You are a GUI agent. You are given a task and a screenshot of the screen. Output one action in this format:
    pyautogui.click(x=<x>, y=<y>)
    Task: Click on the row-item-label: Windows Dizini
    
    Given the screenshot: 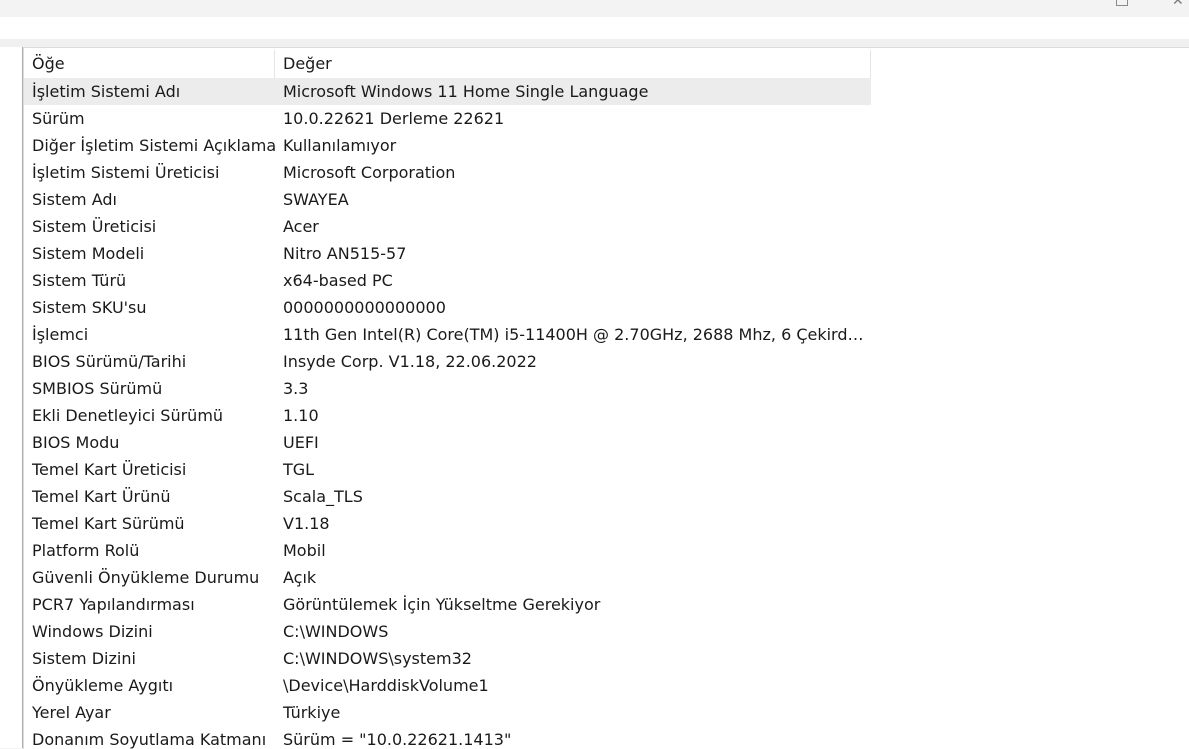 What is the action you would take?
    pyautogui.click(x=92, y=631)
    